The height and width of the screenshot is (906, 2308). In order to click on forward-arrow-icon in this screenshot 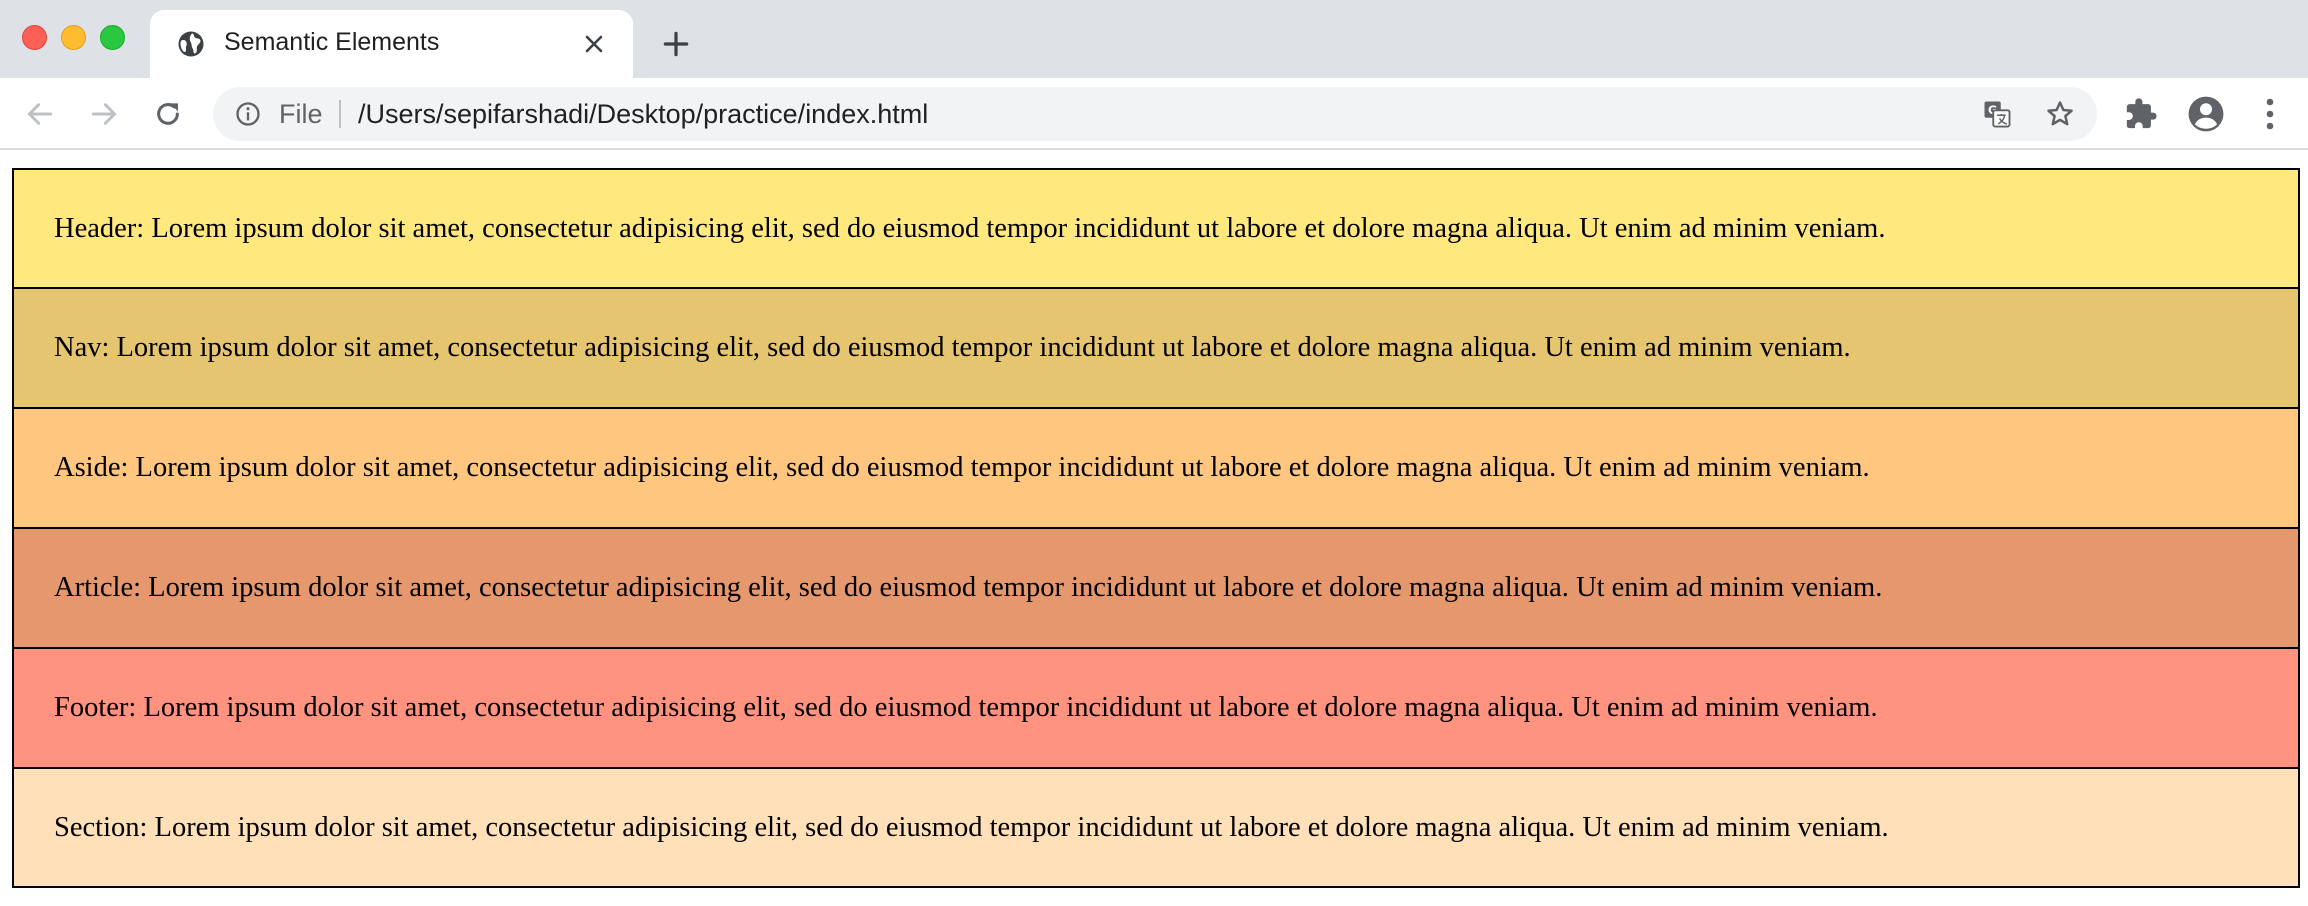, I will do `click(104, 114)`.